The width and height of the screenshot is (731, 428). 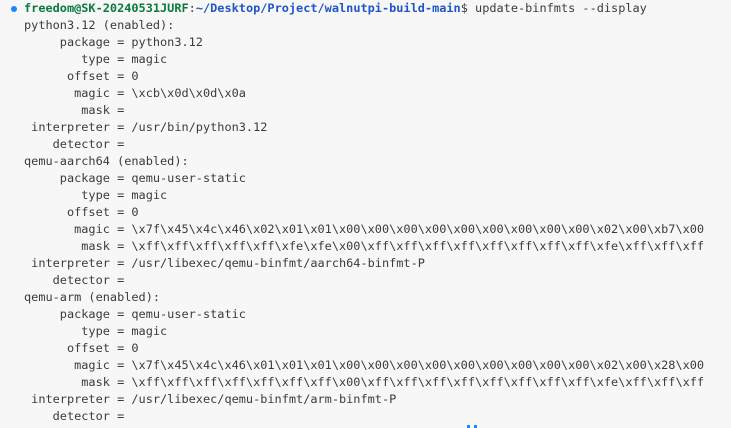 What do you see at coordinates (106, 161) in the screenshot?
I see `output-line: qemu-aarch64 (enabled):` at bounding box center [106, 161].